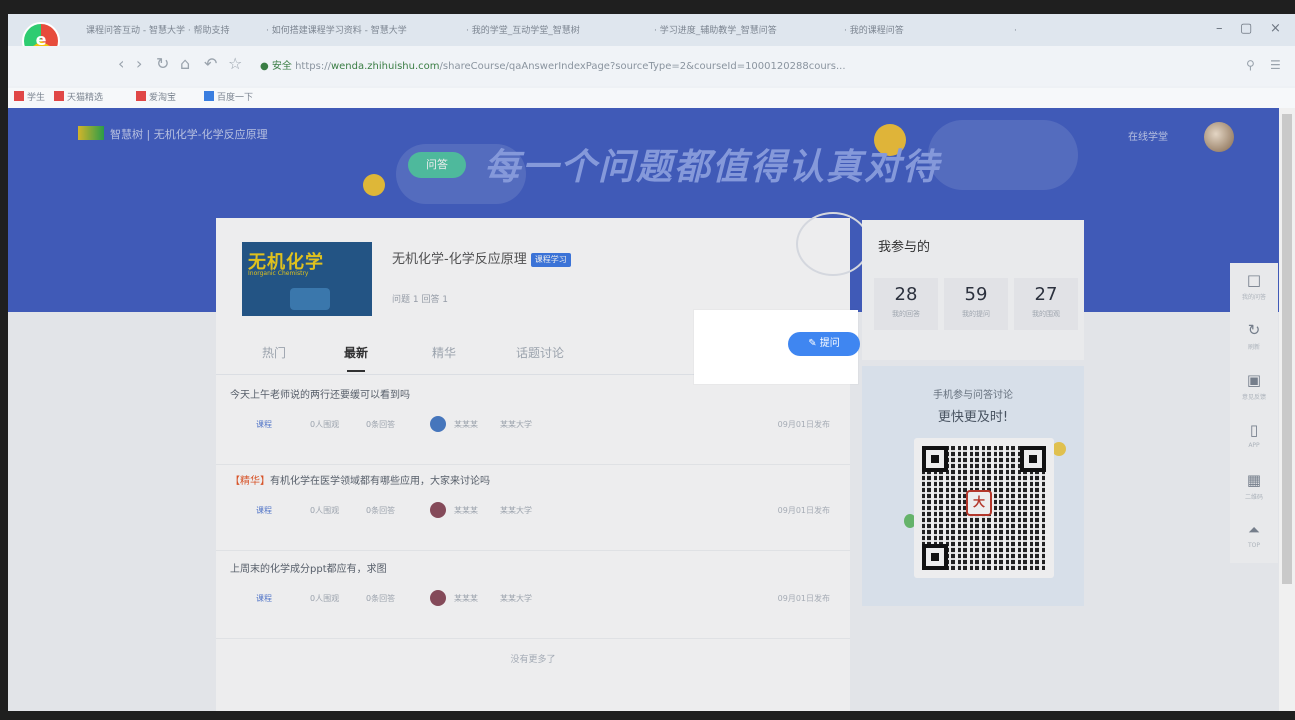  Describe the element at coordinates (1148, 135) in the screenshot. I see `user-link: 在线学堂` at that location.